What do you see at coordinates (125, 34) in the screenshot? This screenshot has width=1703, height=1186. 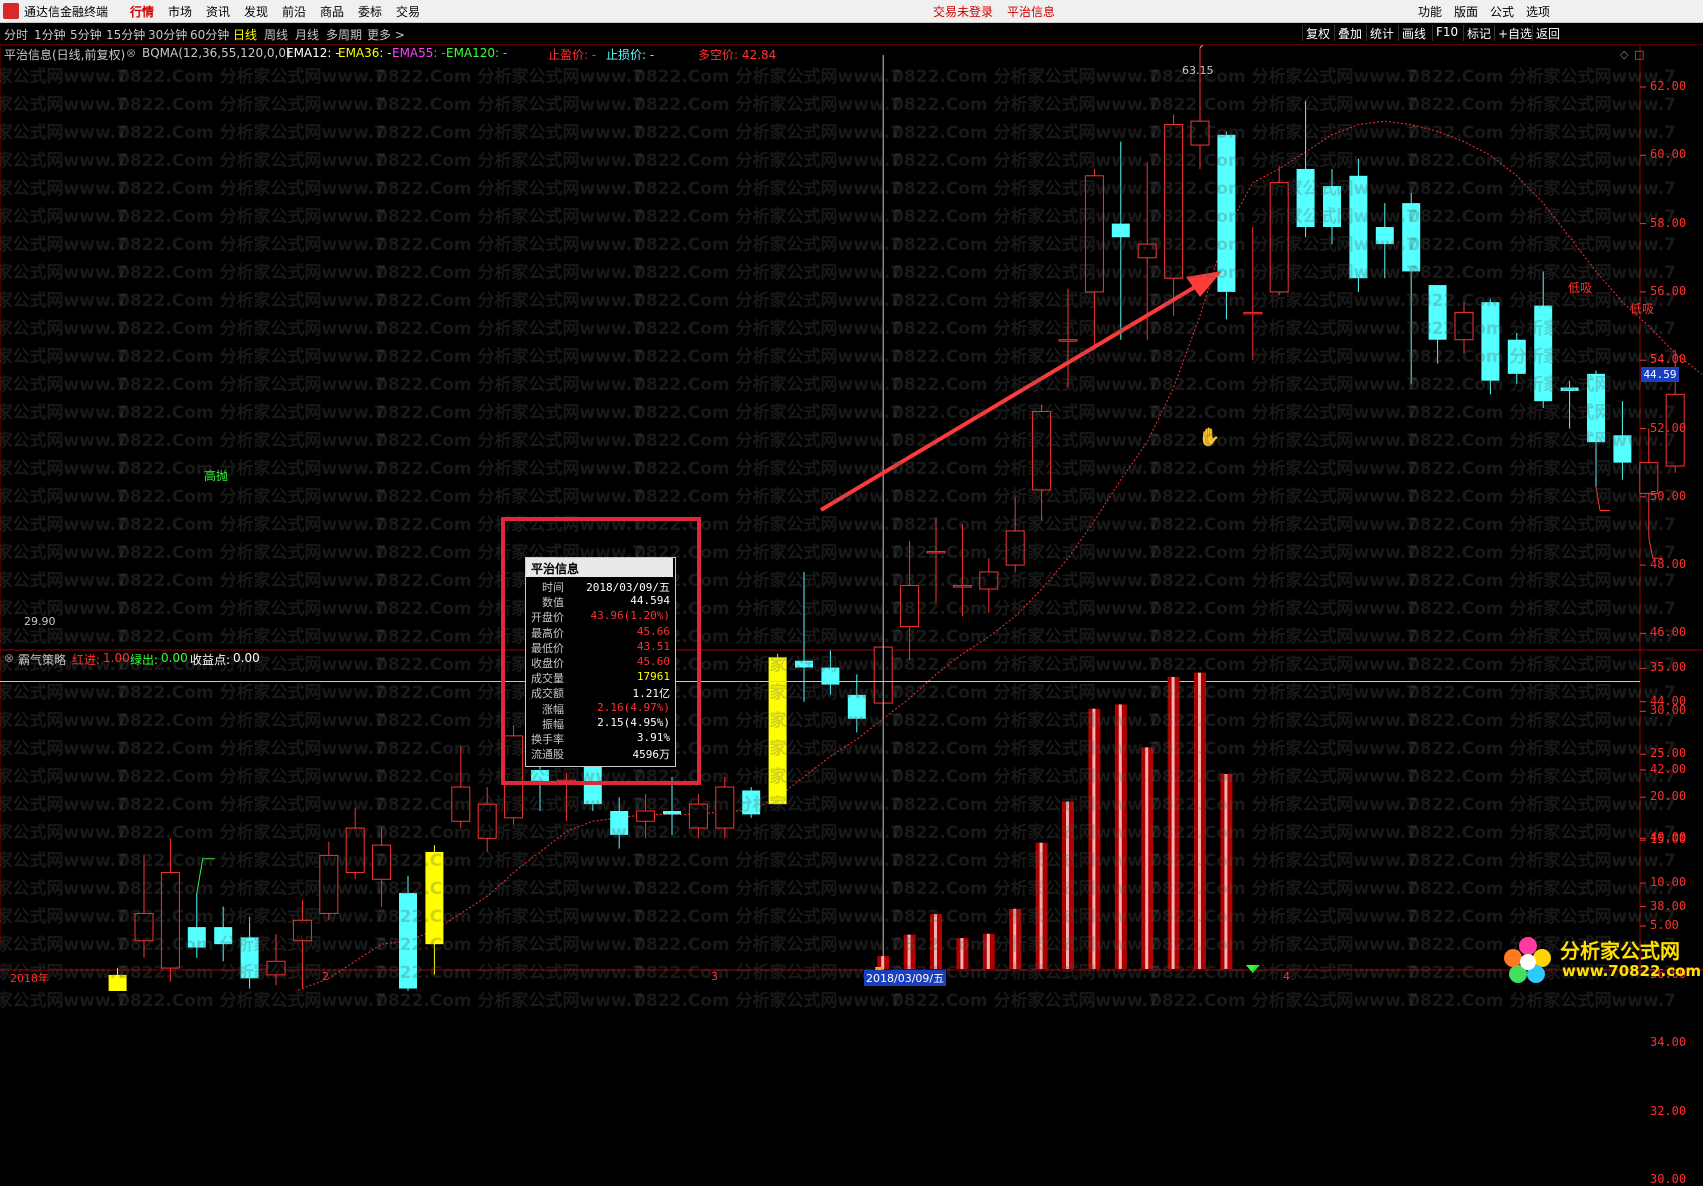 I see `period-15min: 15分钟` at bounding box center [125, 34].